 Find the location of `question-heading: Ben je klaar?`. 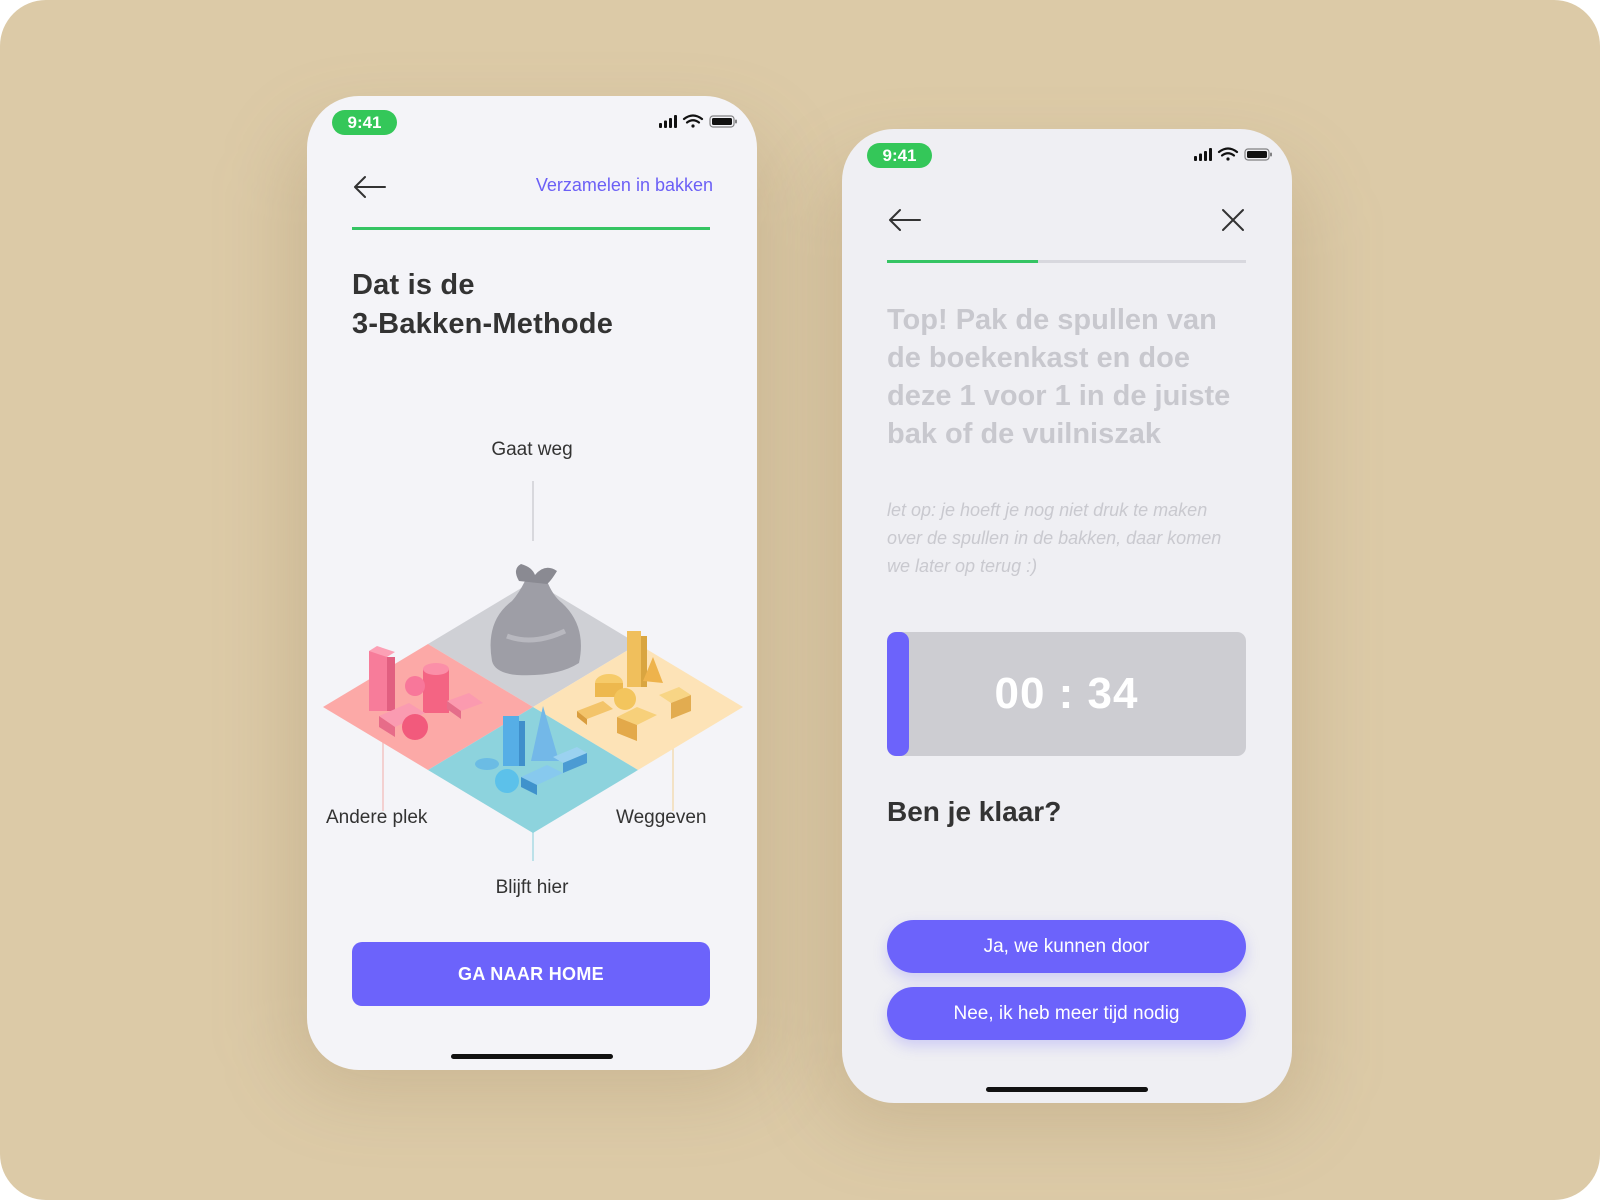

question-heading: Ben je klaar? is located at coordinates (974, 811).